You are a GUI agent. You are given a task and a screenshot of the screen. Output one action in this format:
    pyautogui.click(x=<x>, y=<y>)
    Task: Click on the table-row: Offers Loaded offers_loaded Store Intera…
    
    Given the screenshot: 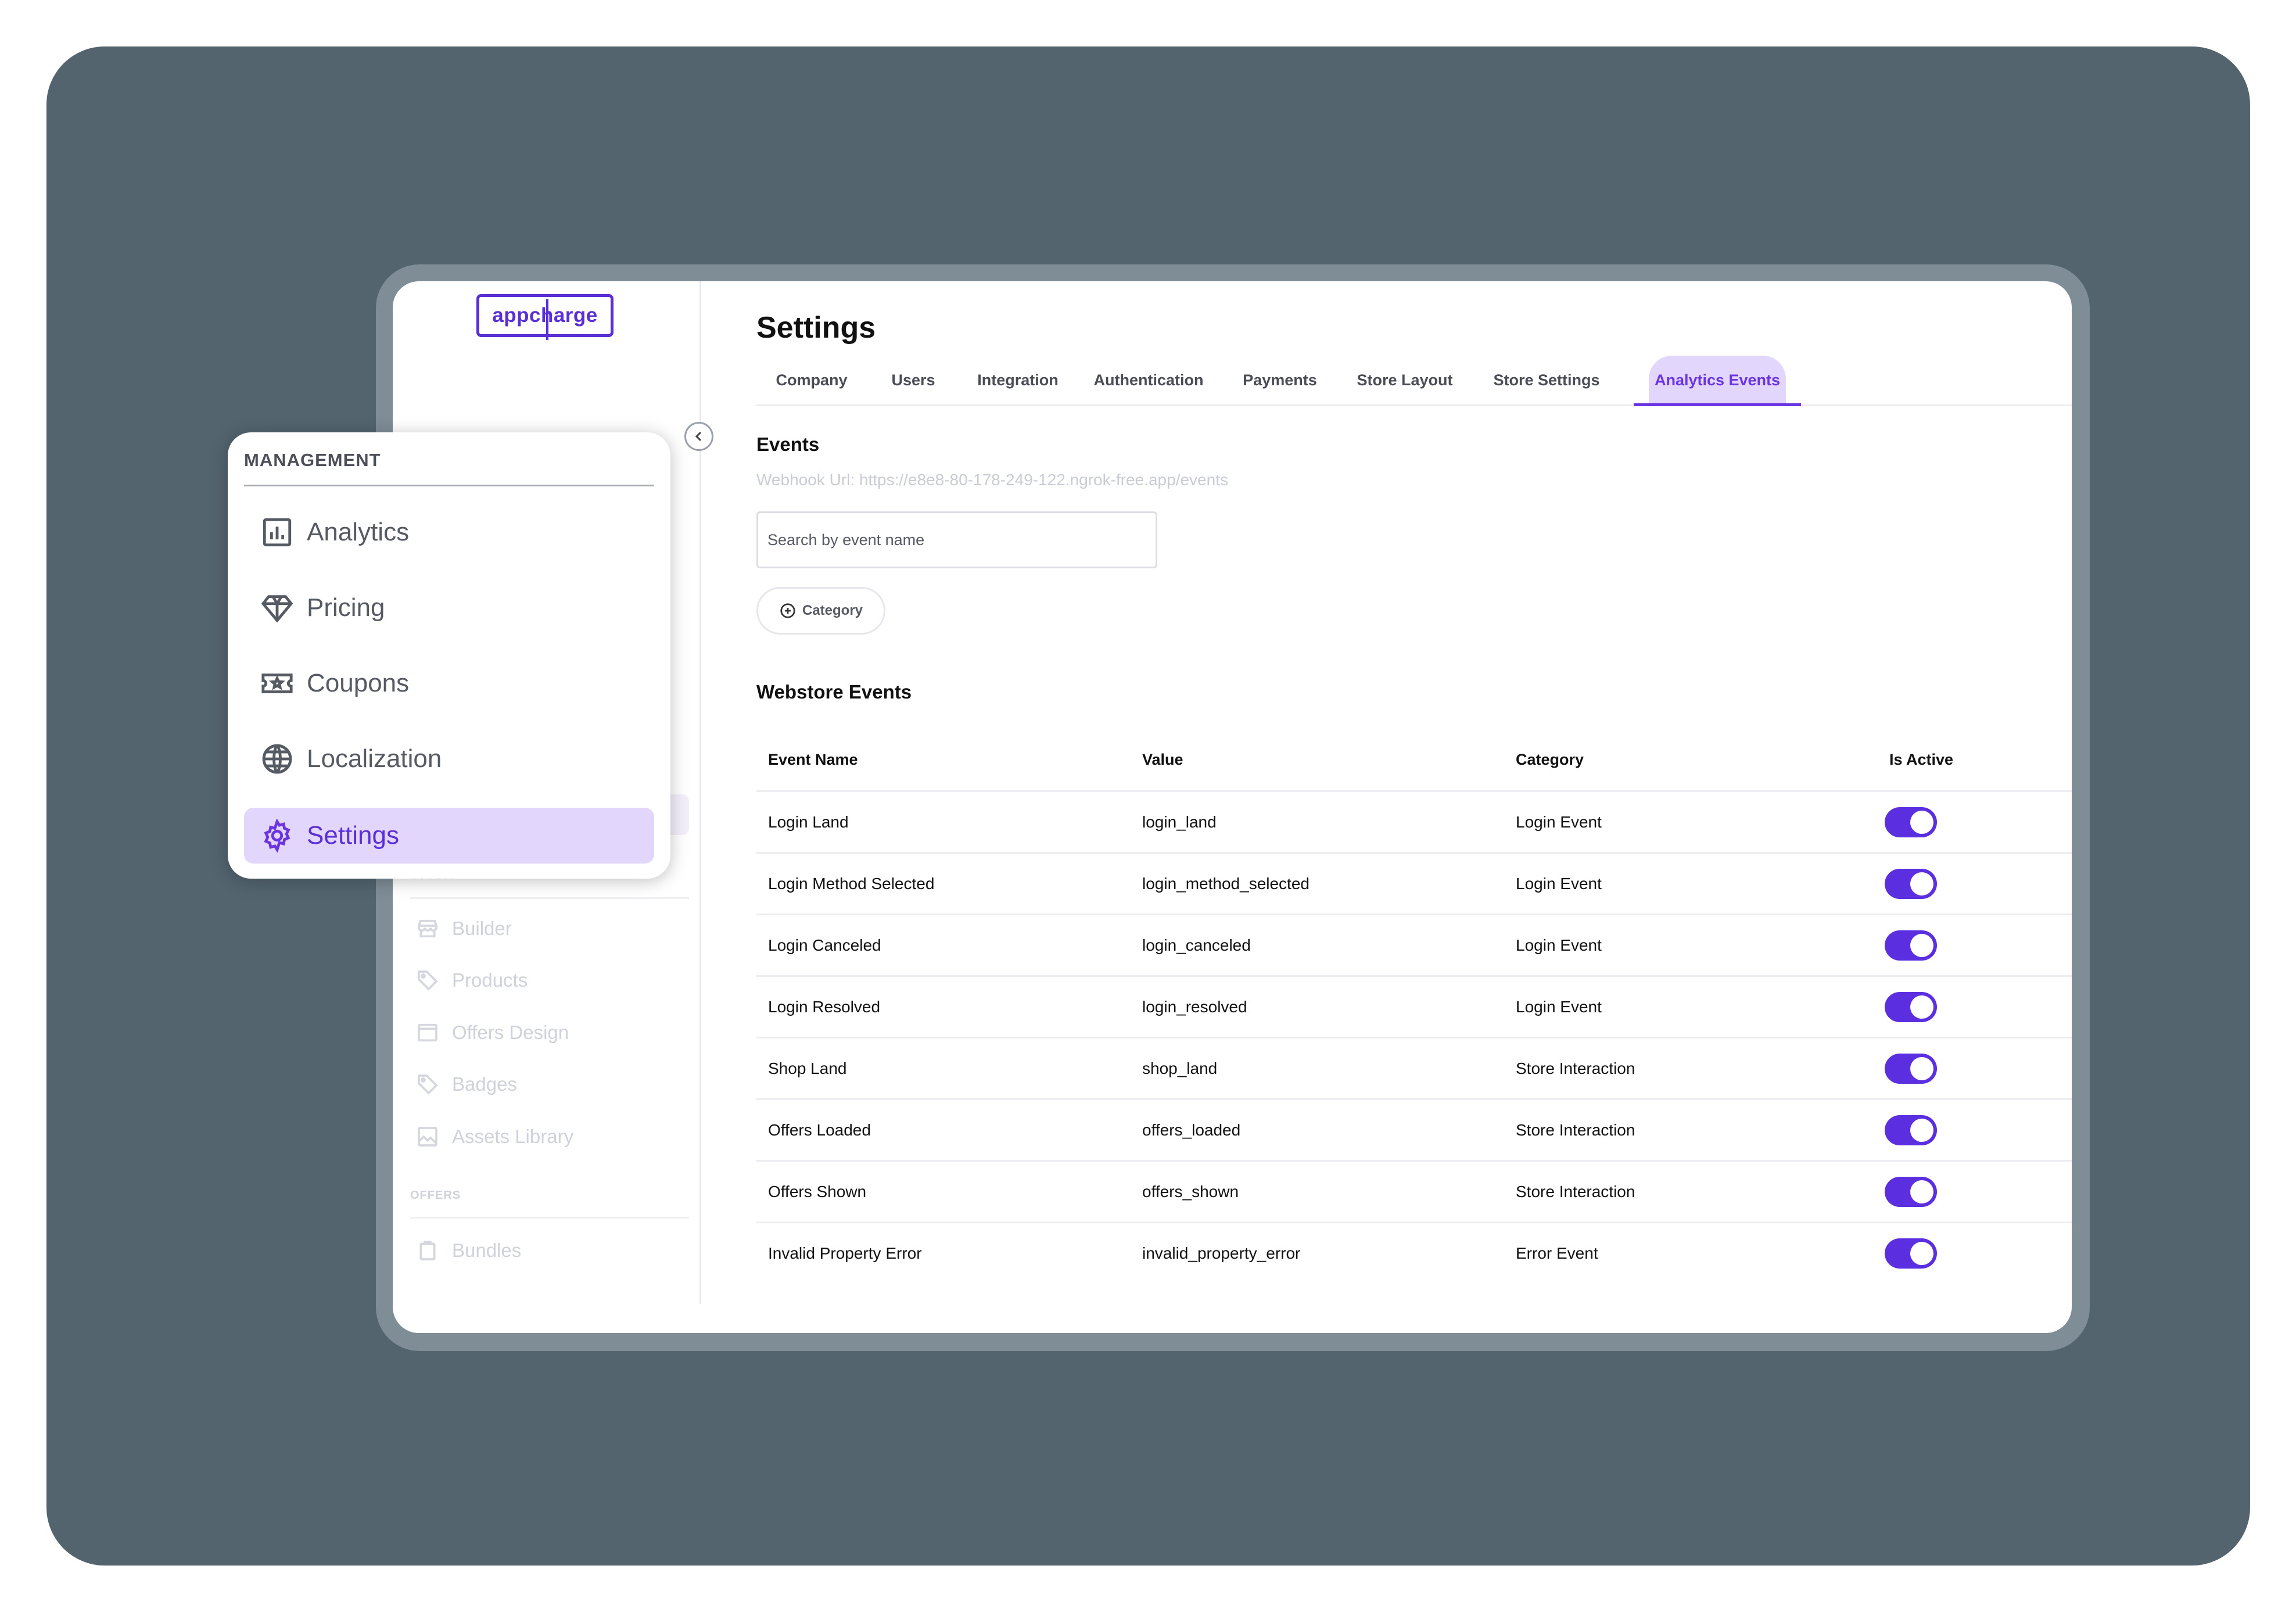 What is the action you would take?
    pyautogui.click(x=1414, y=1131)
    